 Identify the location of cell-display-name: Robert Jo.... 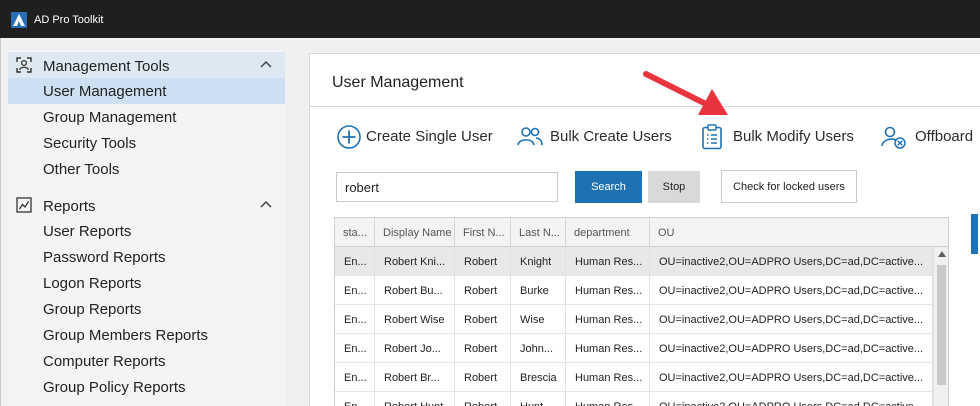
(415, 348).